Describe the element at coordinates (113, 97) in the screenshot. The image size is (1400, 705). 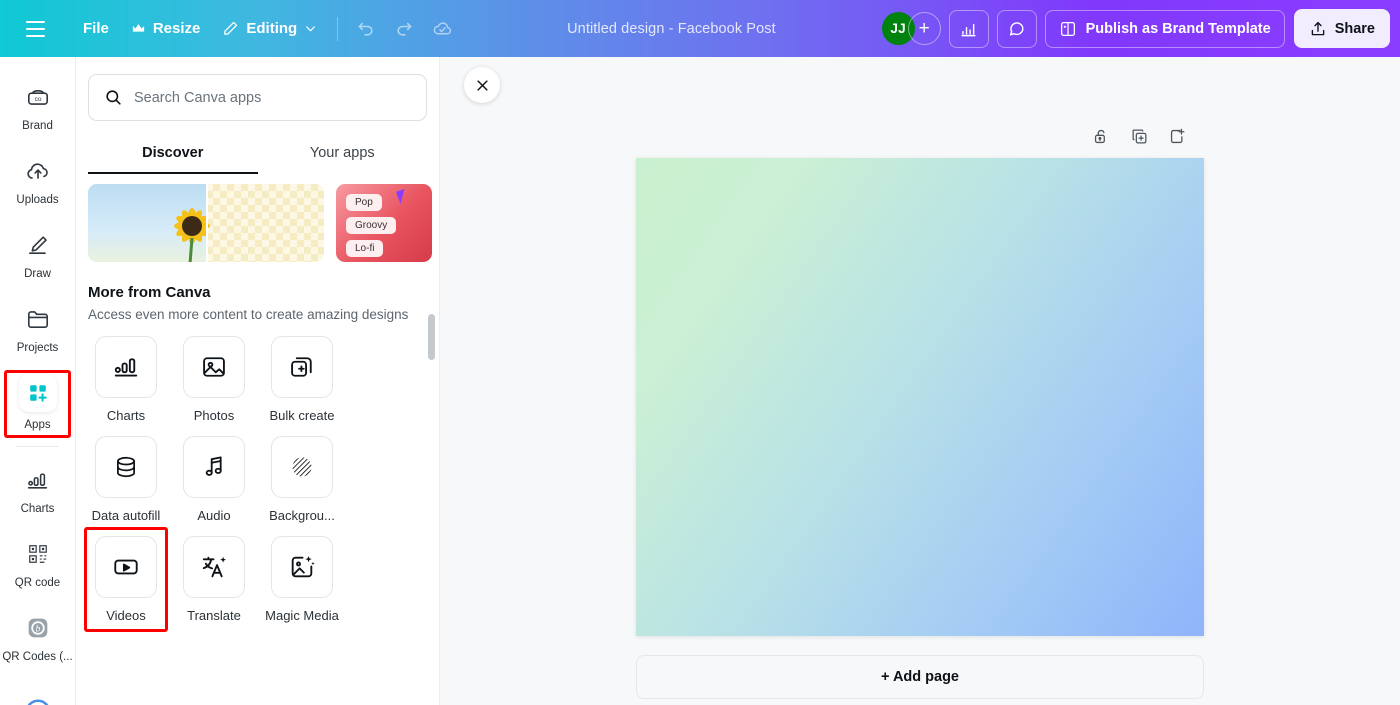
I see `search-icon` at that location.